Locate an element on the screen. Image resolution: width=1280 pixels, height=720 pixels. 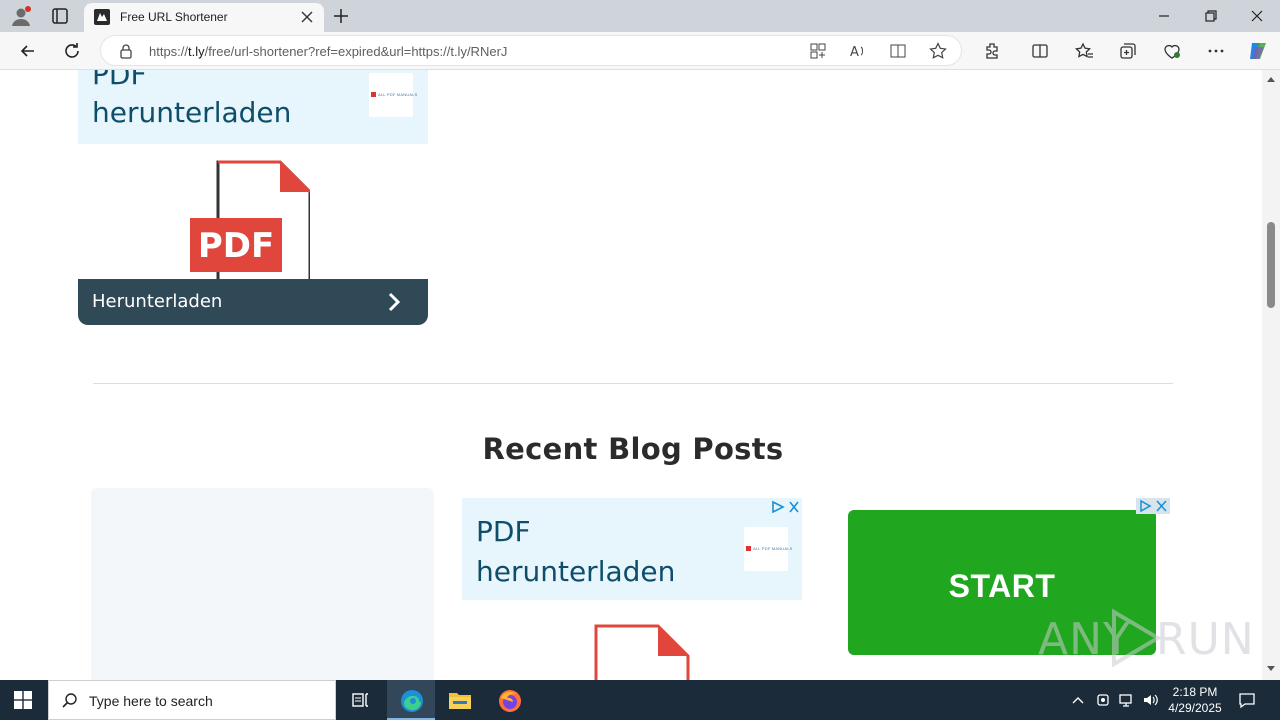
more-icon is located at coordinates (1216, 51).